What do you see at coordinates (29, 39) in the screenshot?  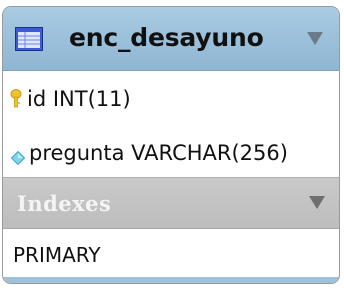 I see `table-icon` at bounding box center [29, 39].